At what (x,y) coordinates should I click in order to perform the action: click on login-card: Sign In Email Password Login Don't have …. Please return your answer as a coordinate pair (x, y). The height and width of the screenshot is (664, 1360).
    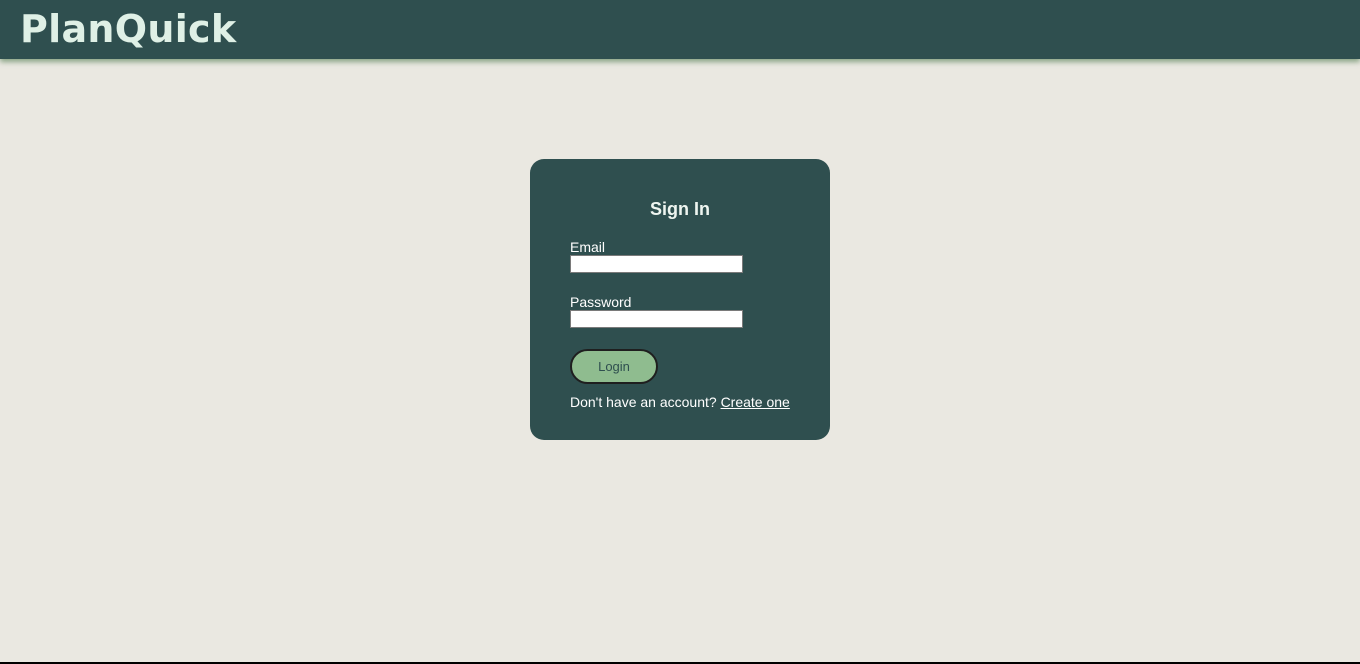
    Looking at the image, I should click on (680, 299).